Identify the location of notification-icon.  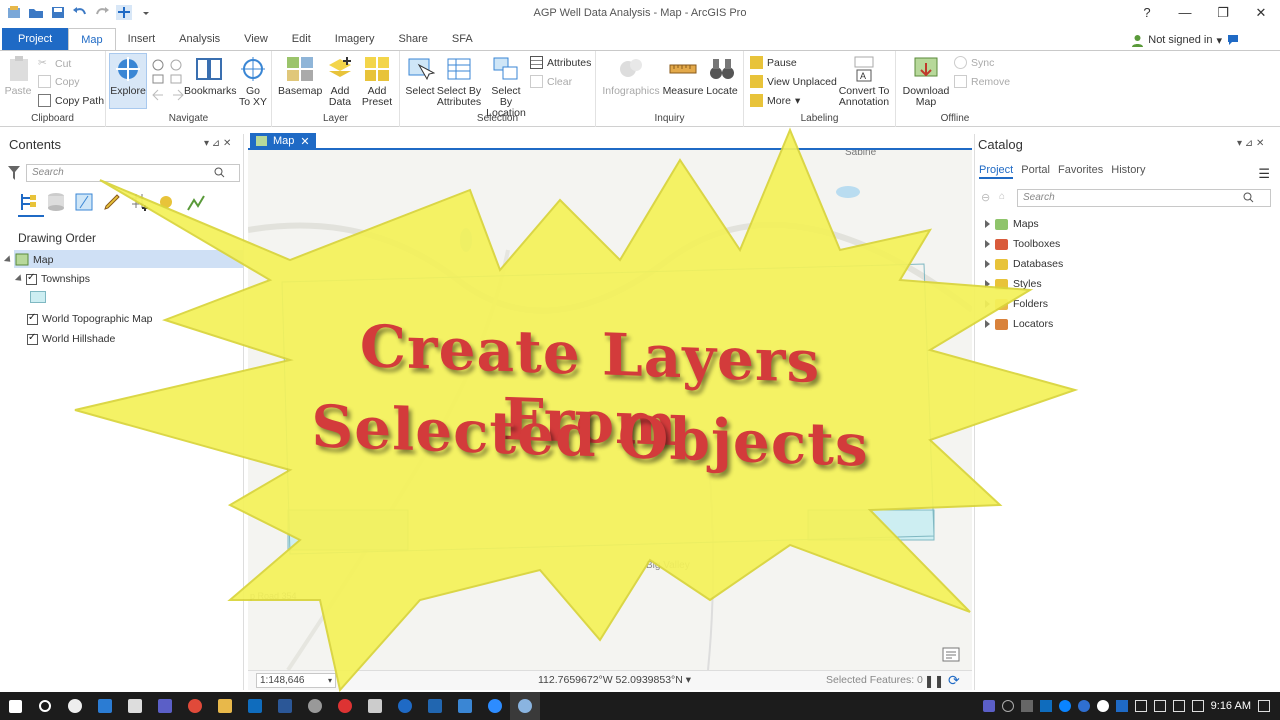
(1233, 40).